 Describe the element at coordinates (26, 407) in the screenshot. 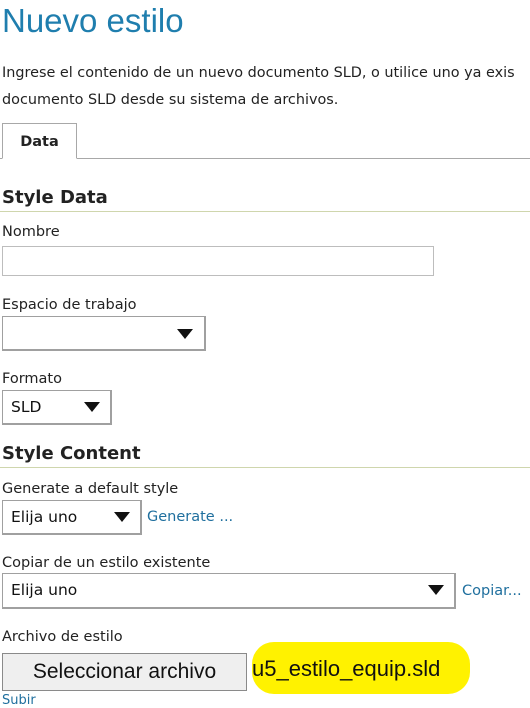

I see `format-selected-value: SLD` at that location.